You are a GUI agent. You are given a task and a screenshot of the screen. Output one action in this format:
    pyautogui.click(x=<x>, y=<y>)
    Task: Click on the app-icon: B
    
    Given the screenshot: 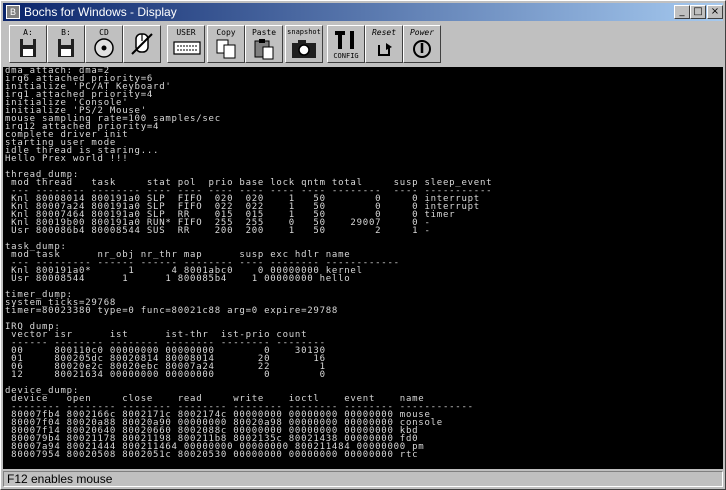 What is the action you would take?
    pyautogui.click(x=13, y=12)
    